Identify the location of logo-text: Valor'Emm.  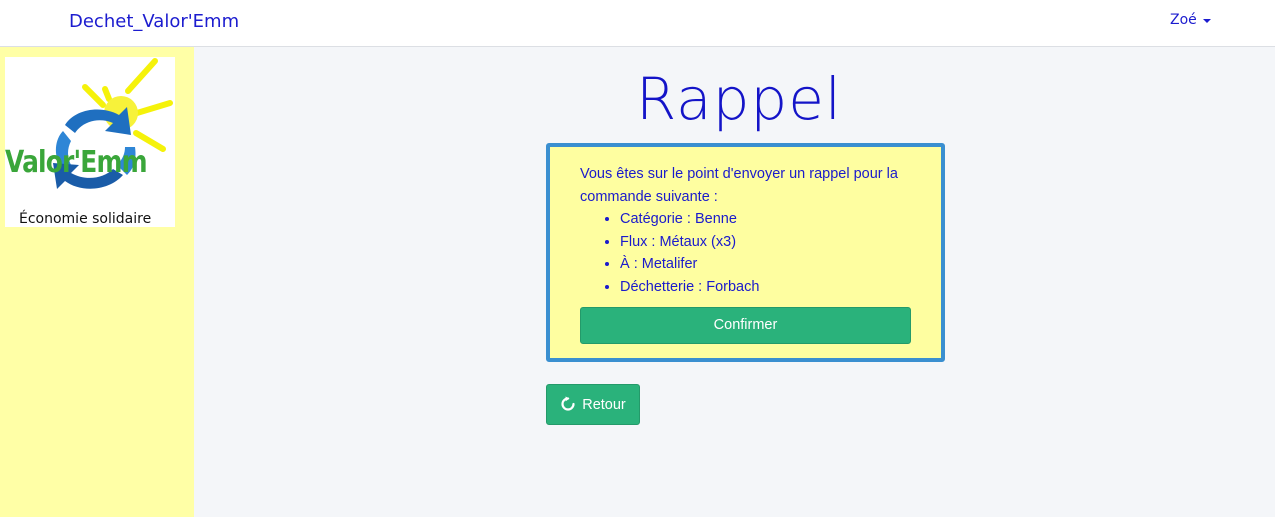
(76, 162).